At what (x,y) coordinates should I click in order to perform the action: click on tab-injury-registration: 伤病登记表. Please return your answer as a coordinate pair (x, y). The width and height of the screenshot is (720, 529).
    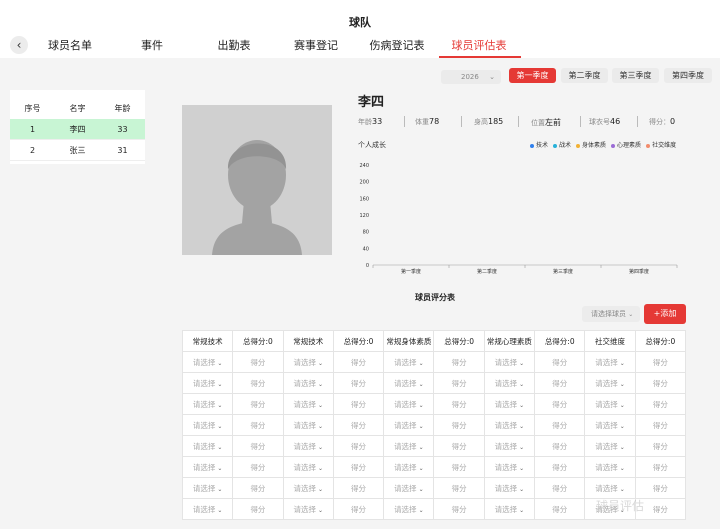
    Looking at the image, I should click on (397, 45).